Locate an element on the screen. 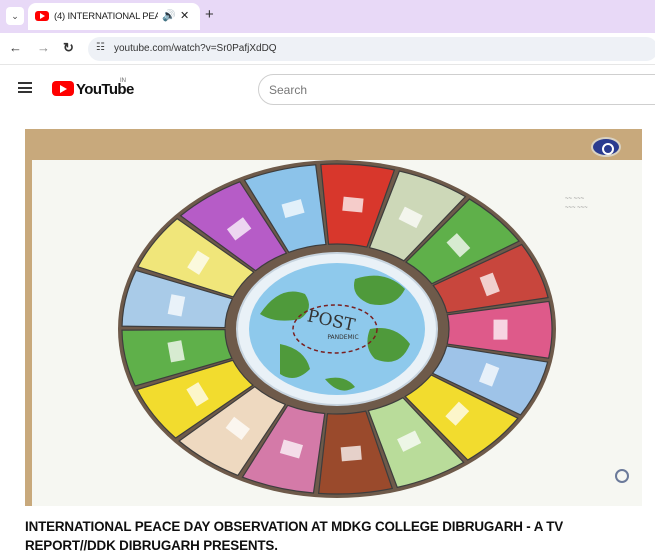  youtube-favicon-icon is located at coordinates (42, 16).